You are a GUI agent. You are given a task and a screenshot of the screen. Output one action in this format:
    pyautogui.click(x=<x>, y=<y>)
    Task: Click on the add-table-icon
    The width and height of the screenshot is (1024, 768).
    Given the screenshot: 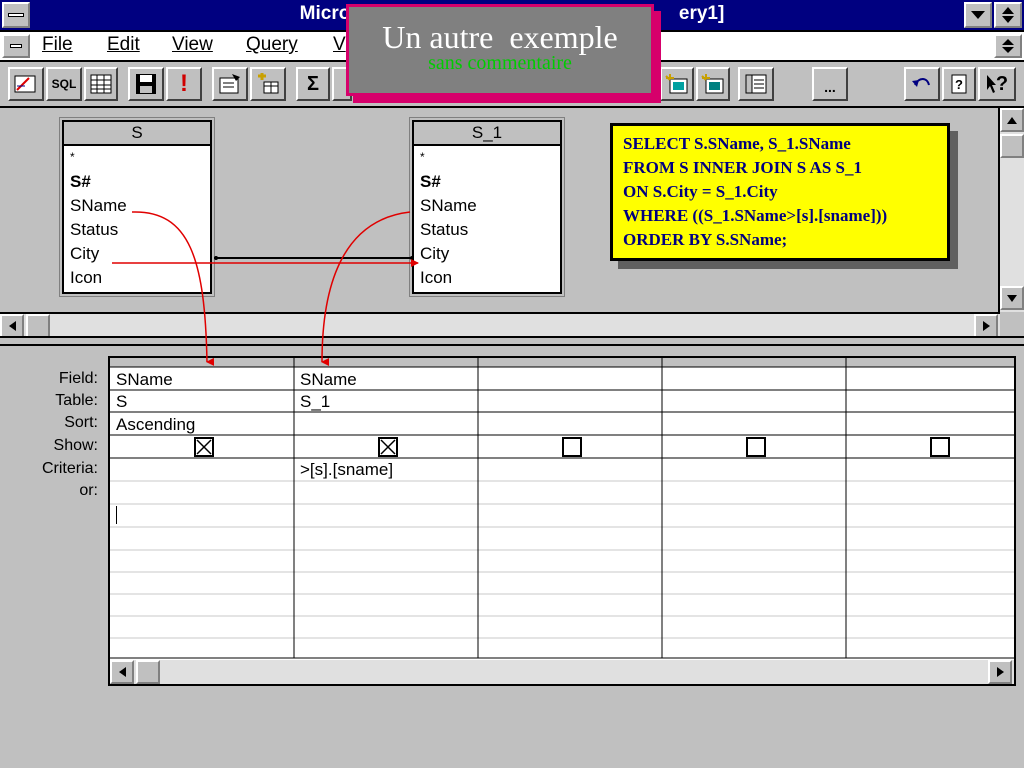 What is the action you would take?
    pyautogui.click(x=268, y=83)
    